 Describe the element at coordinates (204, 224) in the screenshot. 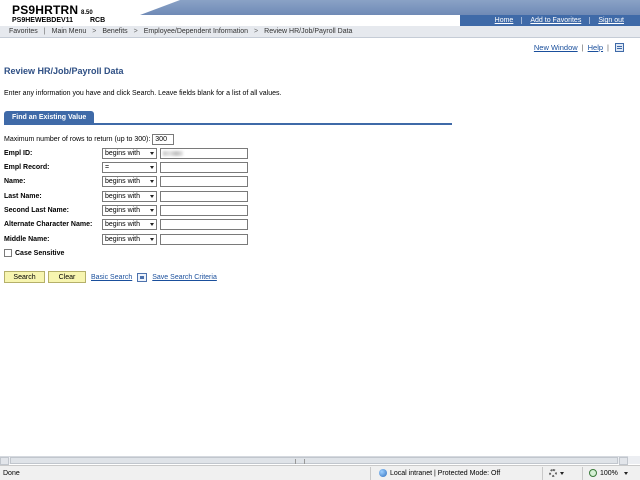

I see `alternate-character-name-input` at that location.